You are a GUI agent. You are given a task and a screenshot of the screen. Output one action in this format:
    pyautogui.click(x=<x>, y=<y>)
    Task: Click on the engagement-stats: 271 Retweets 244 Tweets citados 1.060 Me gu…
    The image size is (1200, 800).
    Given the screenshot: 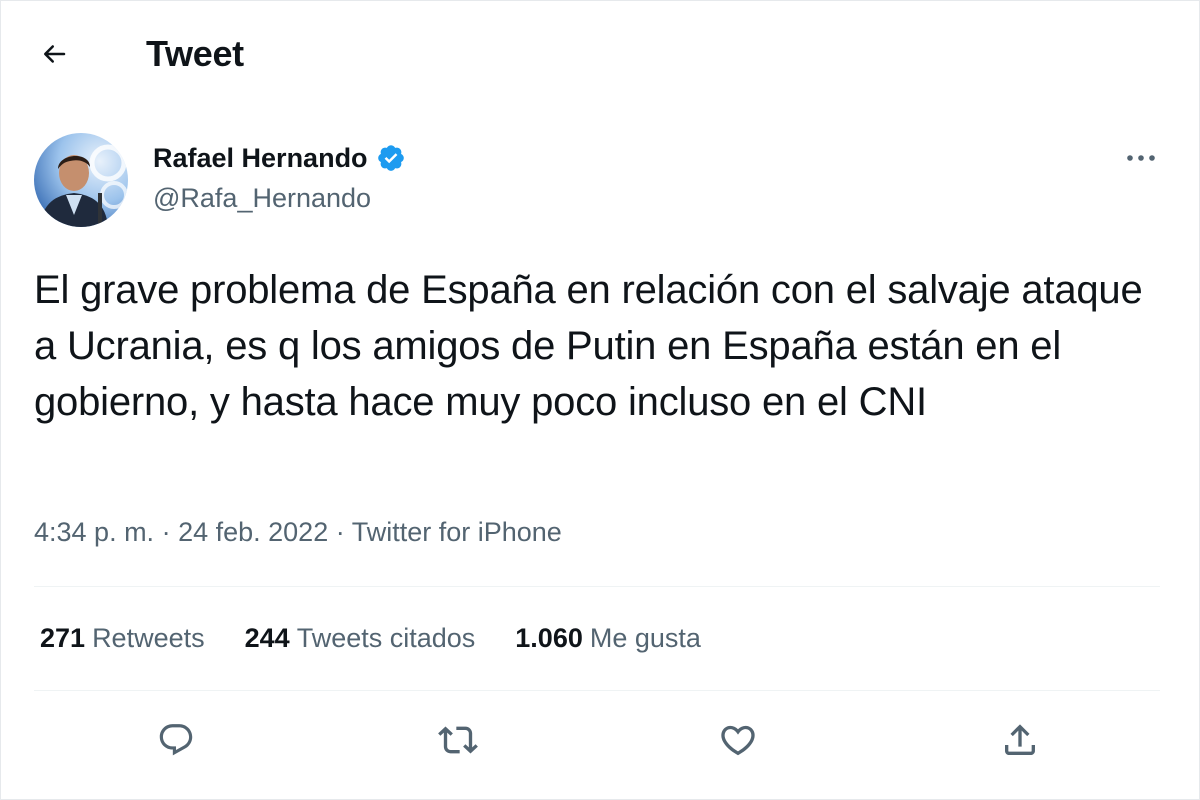 What is the action you would take?
    pyautogui.click(x=390, y=638)
    